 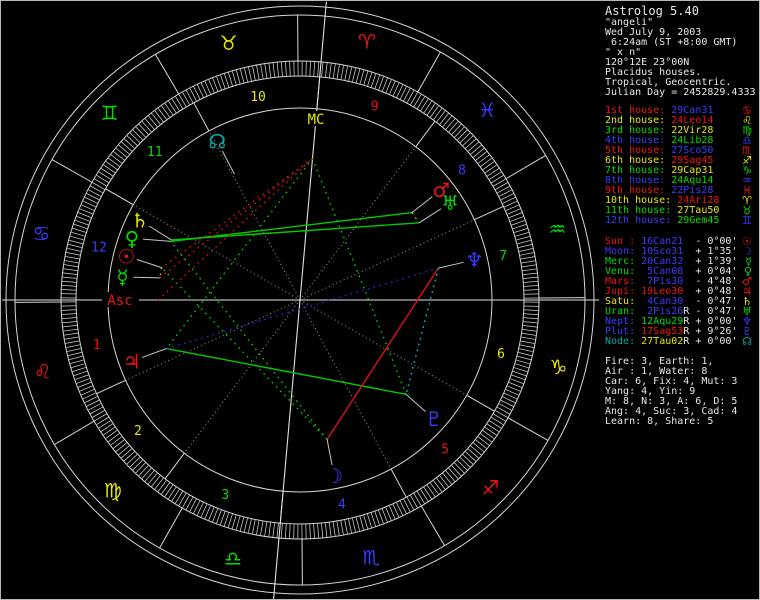 I want to click on sign-glyph-capricorn: ♑, so click(x=559, y=367).